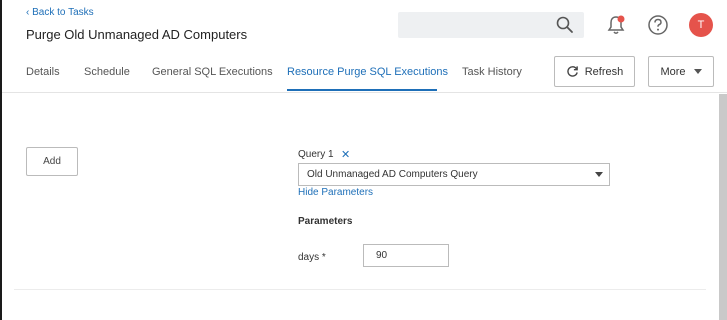 The width and height of the screenshot is (727, 320). Describe the element at coordinates (335, 192) in the screenshot. I see `hide-parameters-link: Hide Parameters` at that location.